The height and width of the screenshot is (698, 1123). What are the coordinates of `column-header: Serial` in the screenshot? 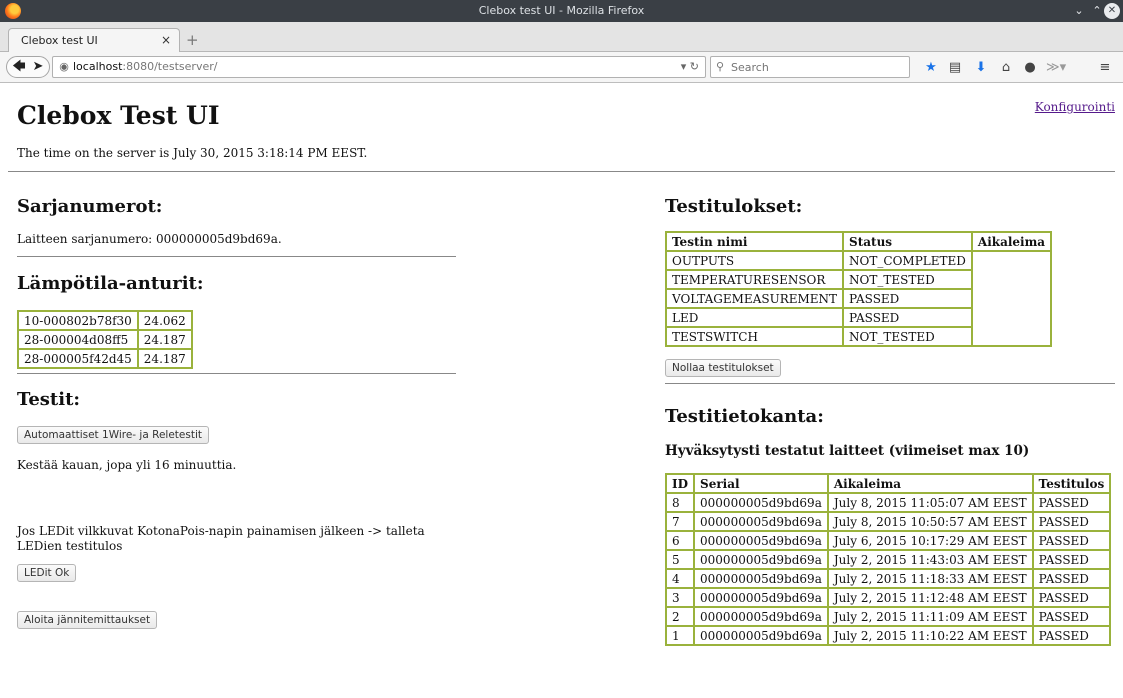 It's located at (761, 483).